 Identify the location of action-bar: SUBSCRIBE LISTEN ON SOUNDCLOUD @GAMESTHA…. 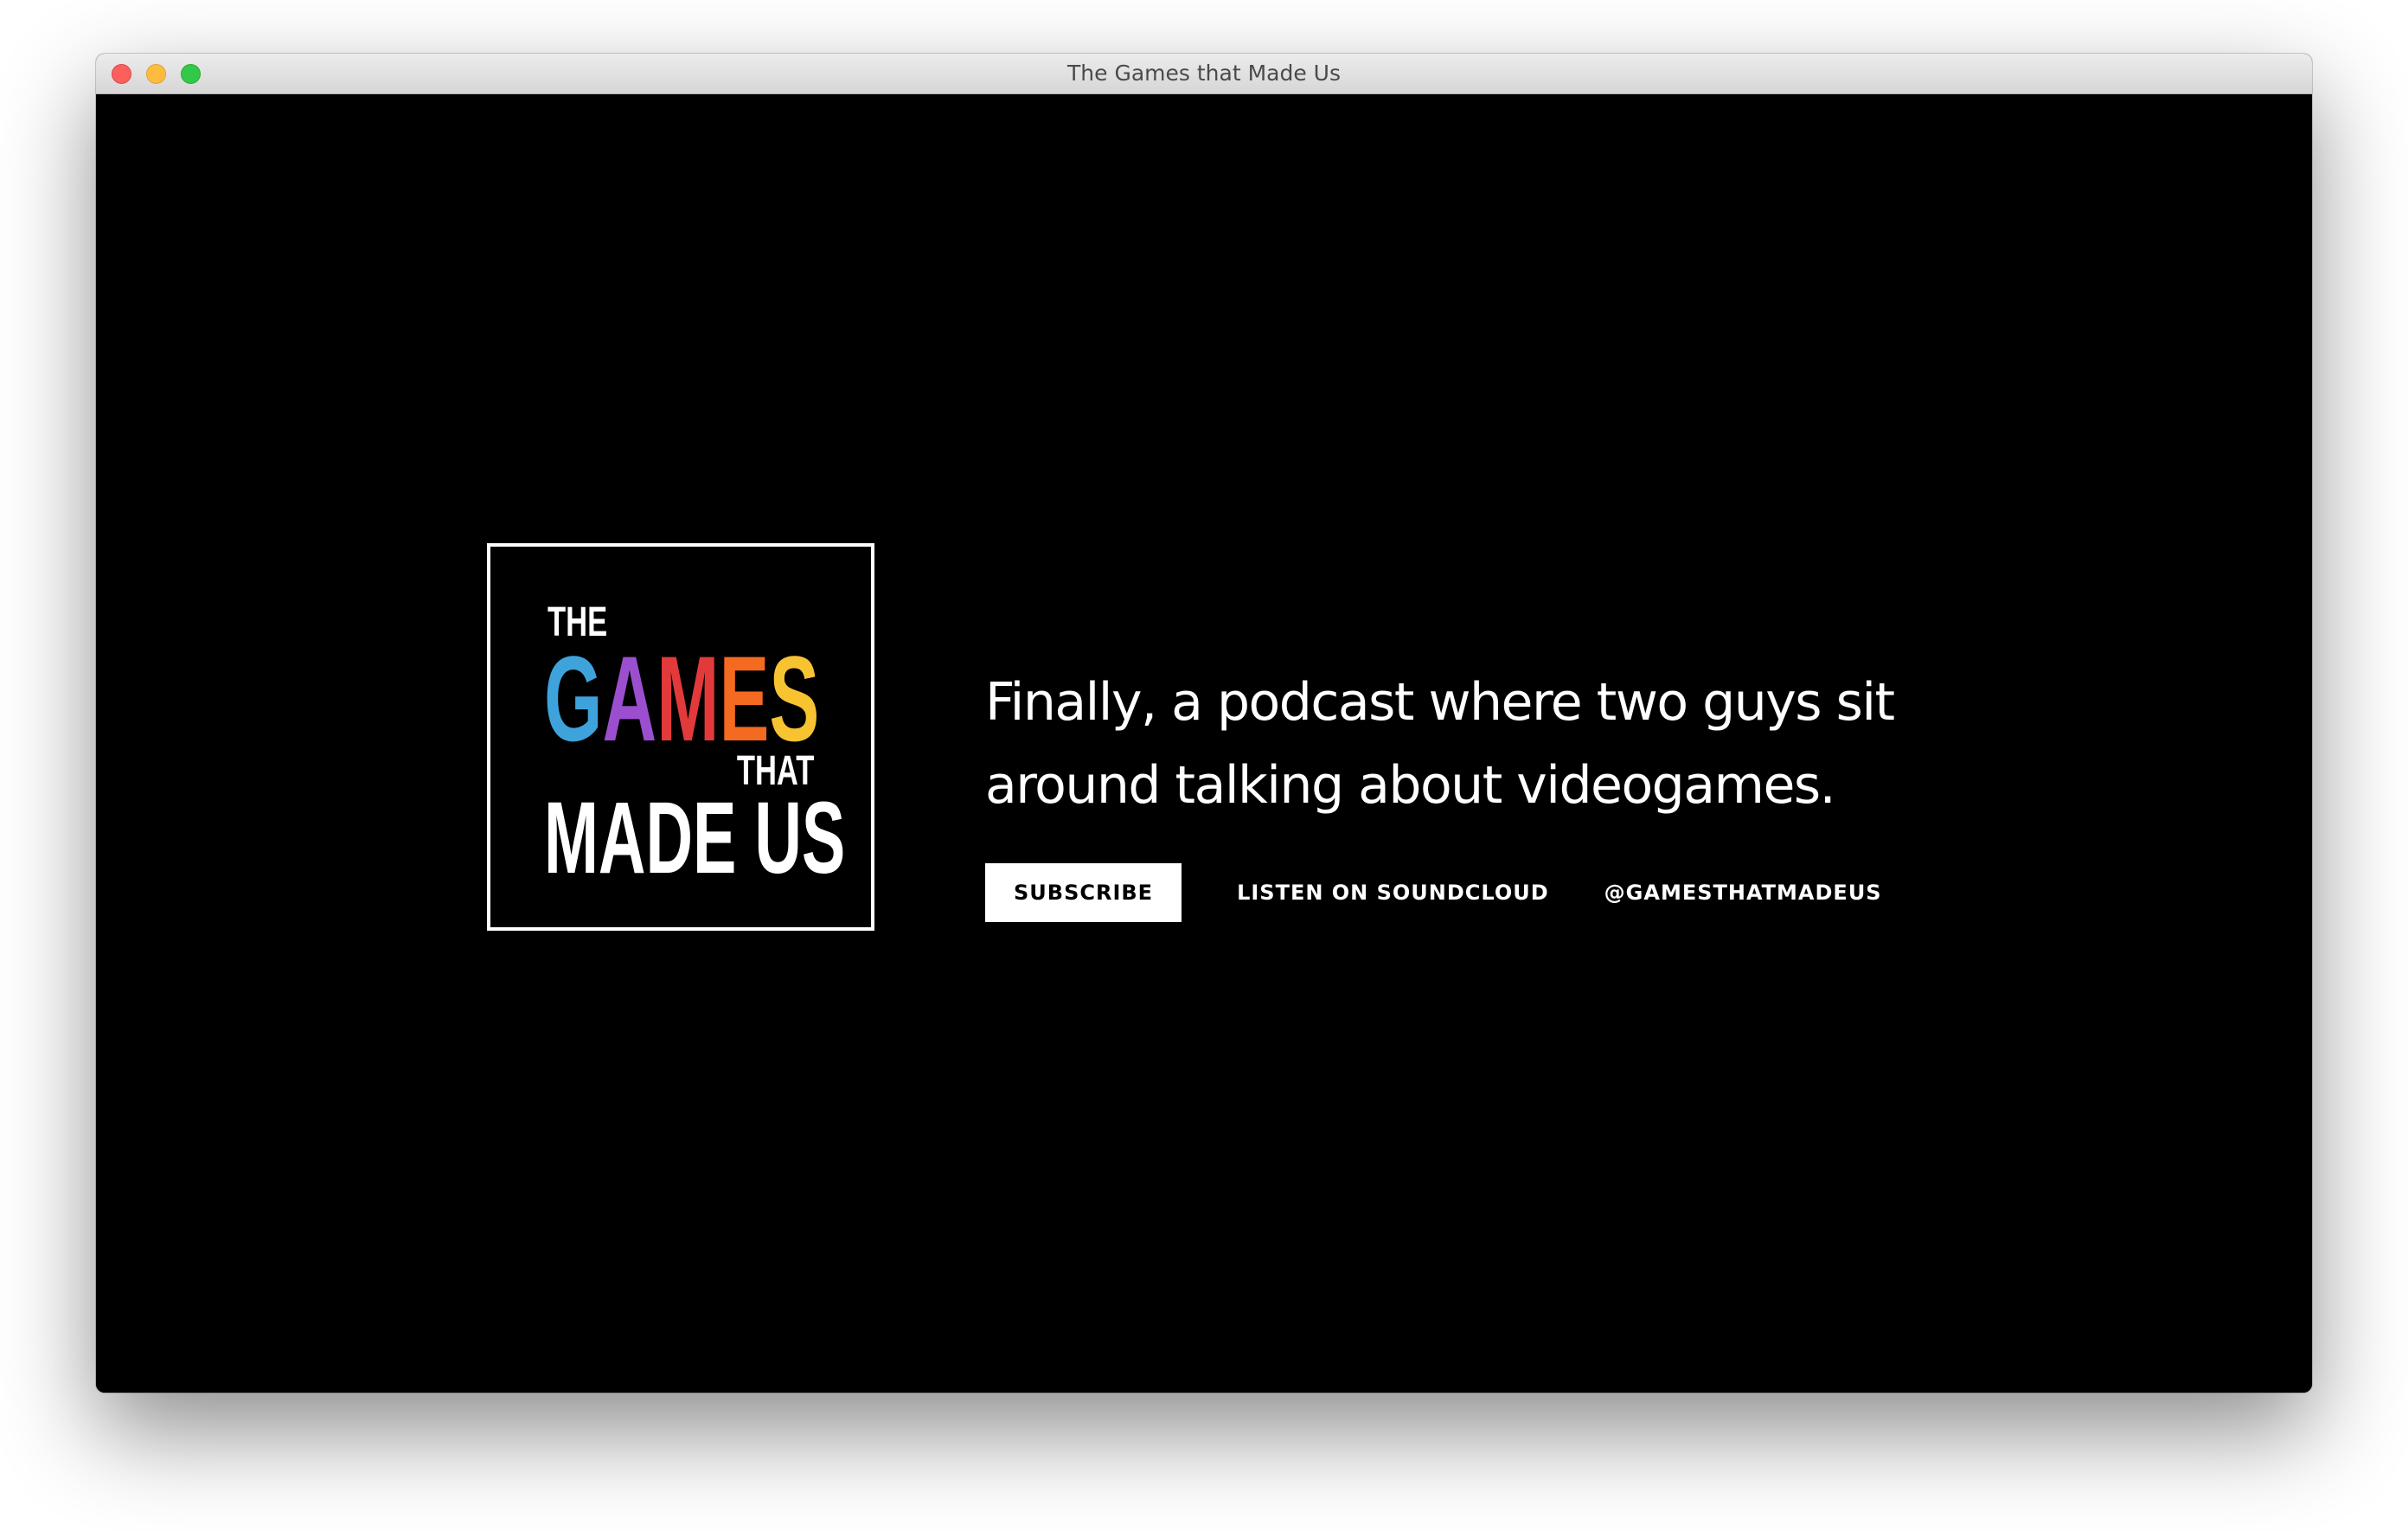
(1461, 893).